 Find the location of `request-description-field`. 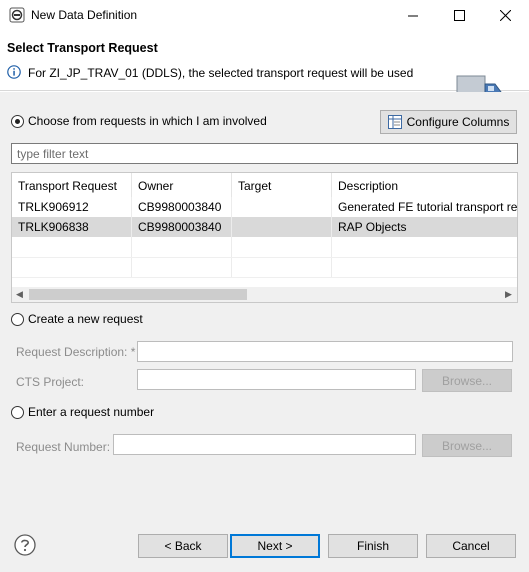

request-description-field is located at coordinates (325, 351).